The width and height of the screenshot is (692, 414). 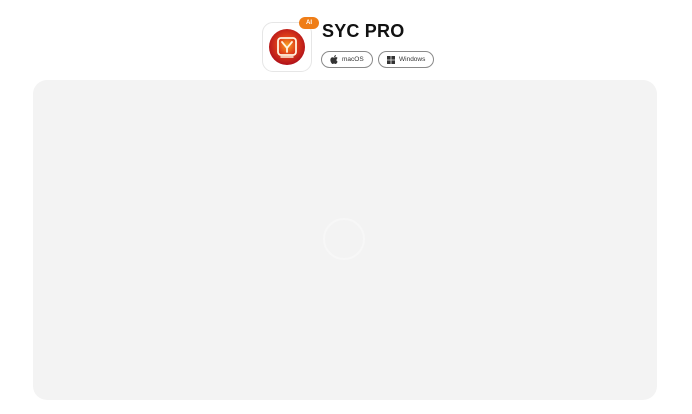 I want to click on windows-icon, so click(x=391, y=59).